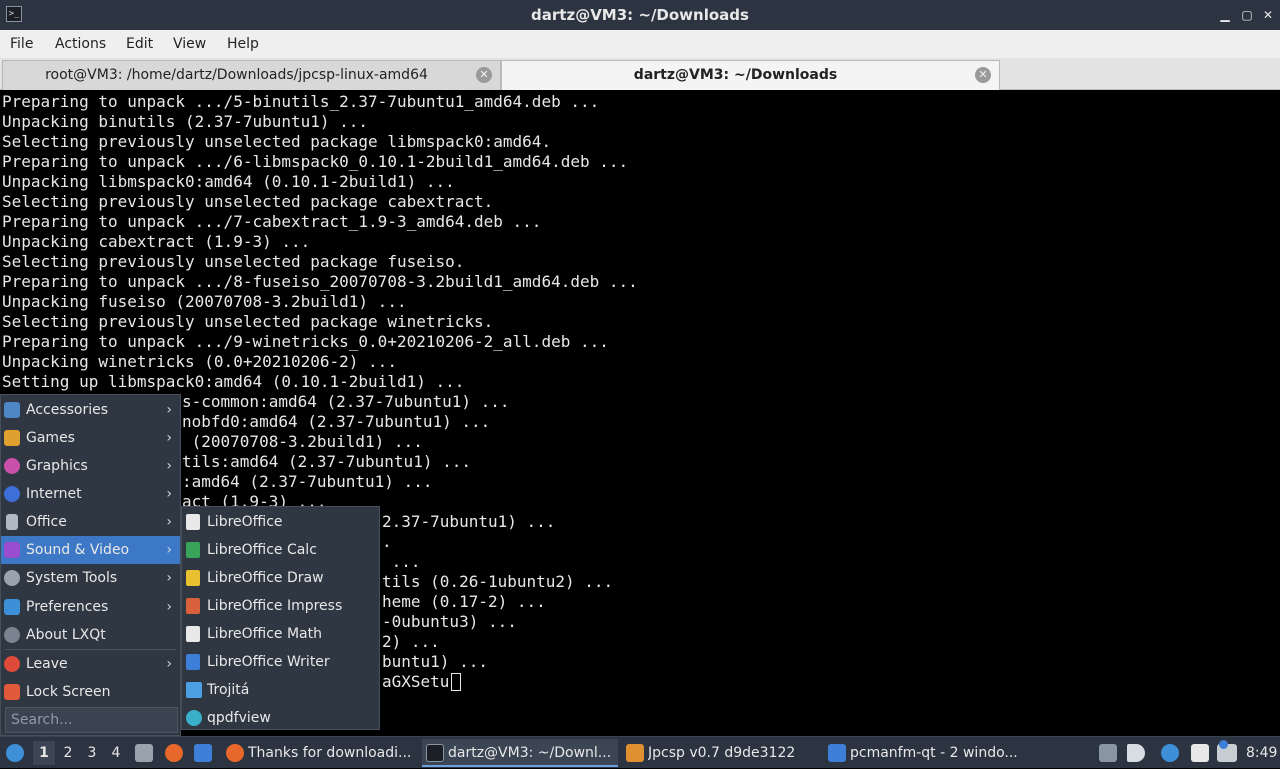  Describe the element at coordinates (78, 550) in the screenshot. I see `menu-item-label: Sound & Video` at that location.